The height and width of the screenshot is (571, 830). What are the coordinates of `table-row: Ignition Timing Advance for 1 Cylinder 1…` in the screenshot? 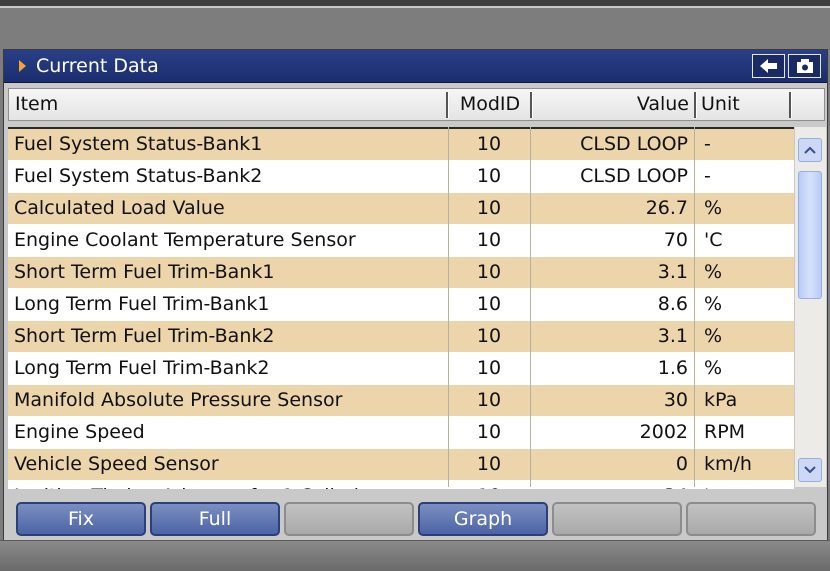 It's located at (401, 485).